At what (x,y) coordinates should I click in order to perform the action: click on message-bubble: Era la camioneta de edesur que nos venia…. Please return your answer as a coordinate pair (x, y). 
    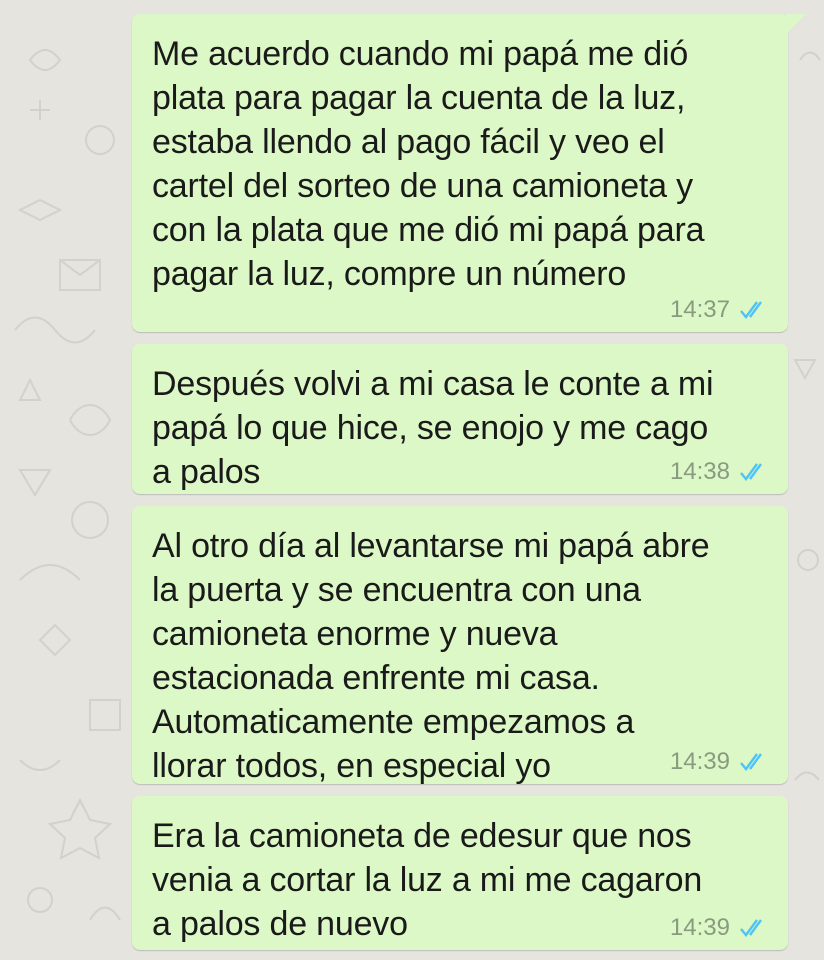
    Looking at the image, I should click on (460, 873).